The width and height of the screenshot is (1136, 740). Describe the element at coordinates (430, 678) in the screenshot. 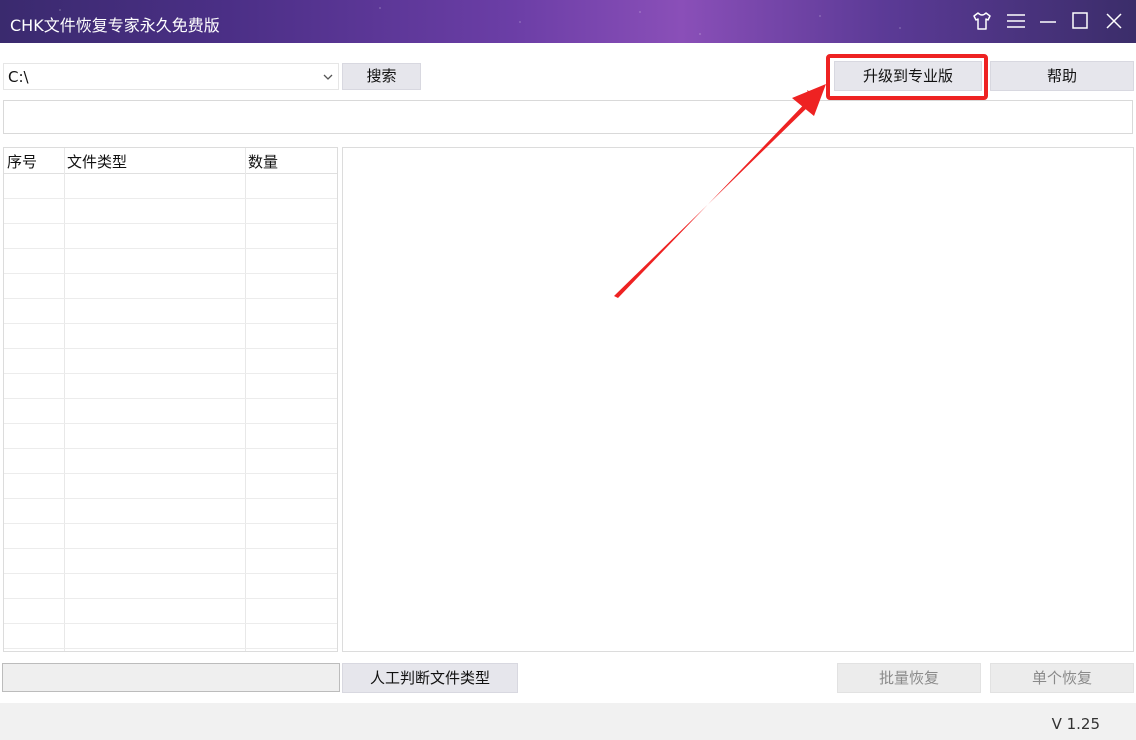

I see `manual-file-type-button: 人工判断文件类型` at that location.